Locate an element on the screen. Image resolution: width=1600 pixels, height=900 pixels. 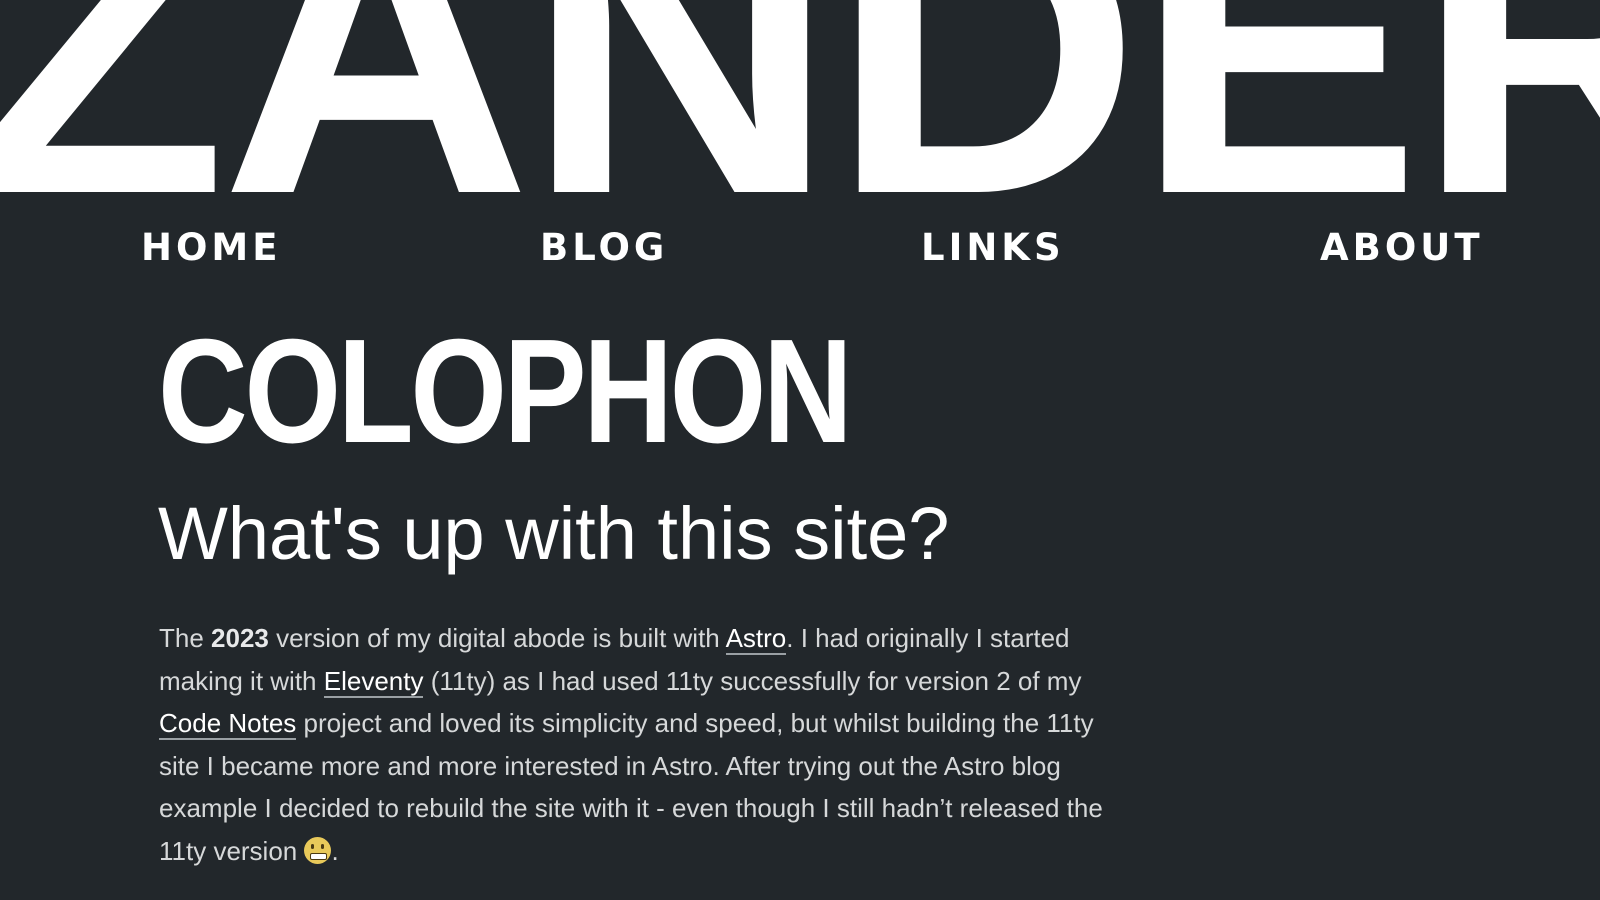
nav-about-link: ABOUT is located at coordinates (1402, 248).